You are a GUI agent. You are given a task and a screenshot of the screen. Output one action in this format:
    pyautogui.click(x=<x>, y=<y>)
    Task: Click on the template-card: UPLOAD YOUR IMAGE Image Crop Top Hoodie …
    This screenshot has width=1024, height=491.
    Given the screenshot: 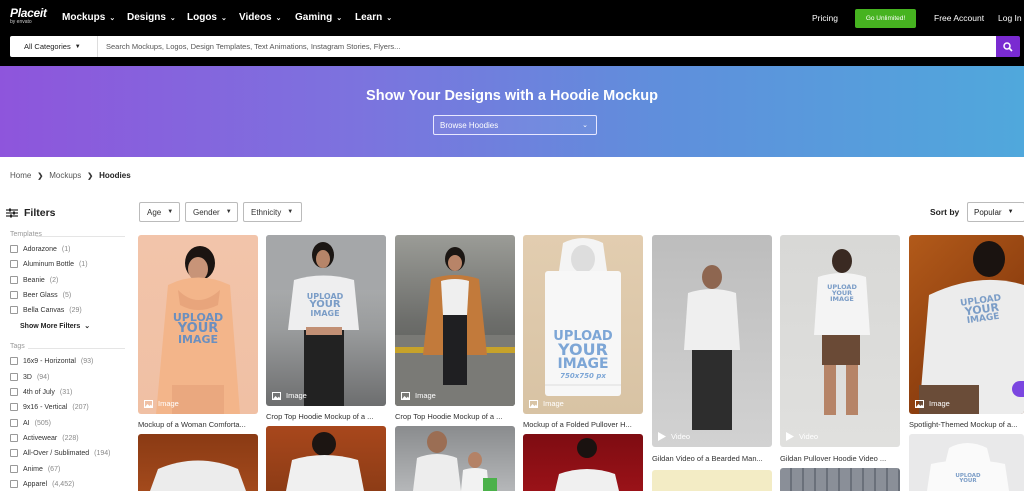 What is the action you would take?
    pyautogui.click(x=326, y=332)
    